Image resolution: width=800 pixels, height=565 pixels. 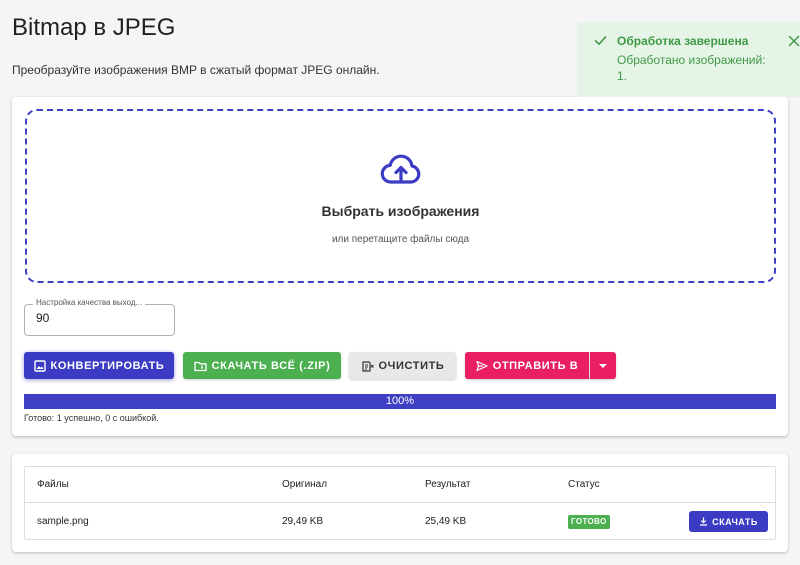 What do you see at coordinates (600, 40) in the screenshot?
I see `check-icon` at bounding box center [600, 40].